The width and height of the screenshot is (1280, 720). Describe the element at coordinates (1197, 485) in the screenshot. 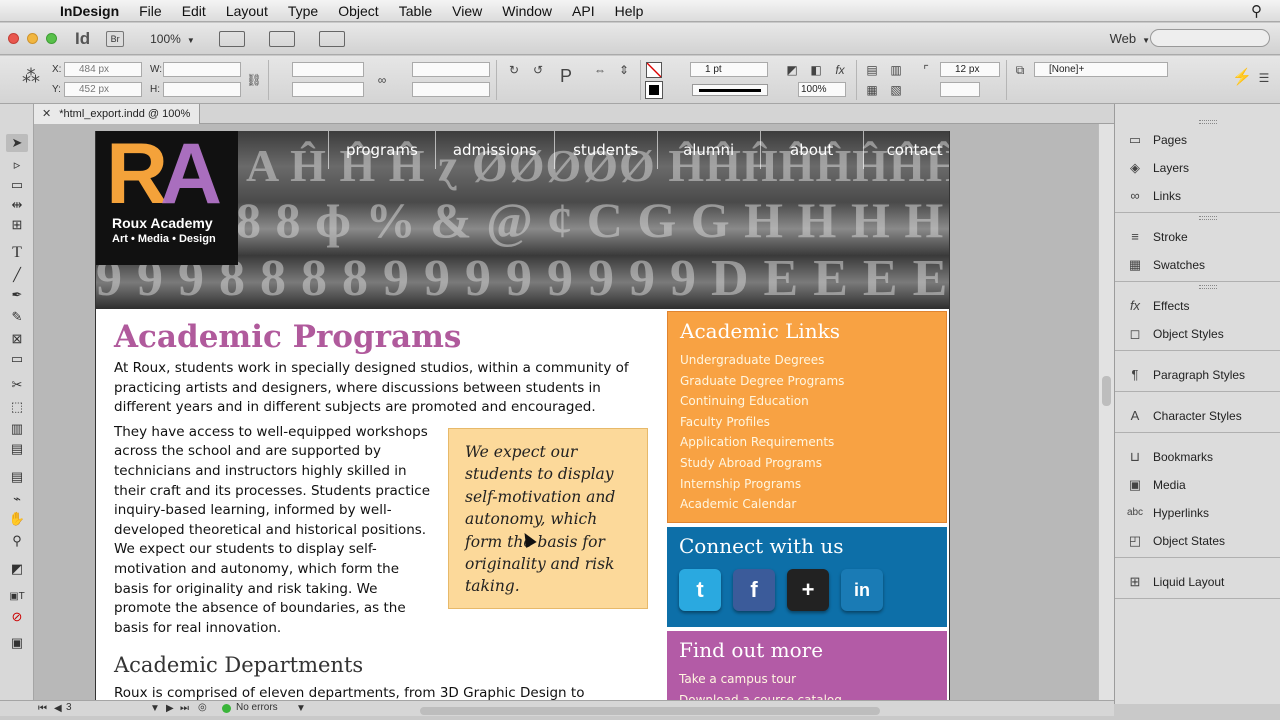

I see `panel-media: ▣ Media` at that location.